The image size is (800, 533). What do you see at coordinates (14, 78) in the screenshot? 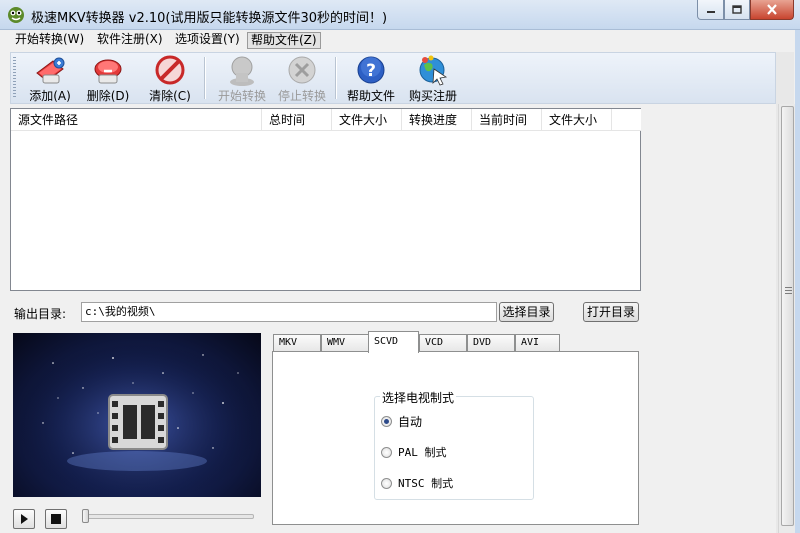
I see `toolbar-grip` at bounding box center [14, 78].